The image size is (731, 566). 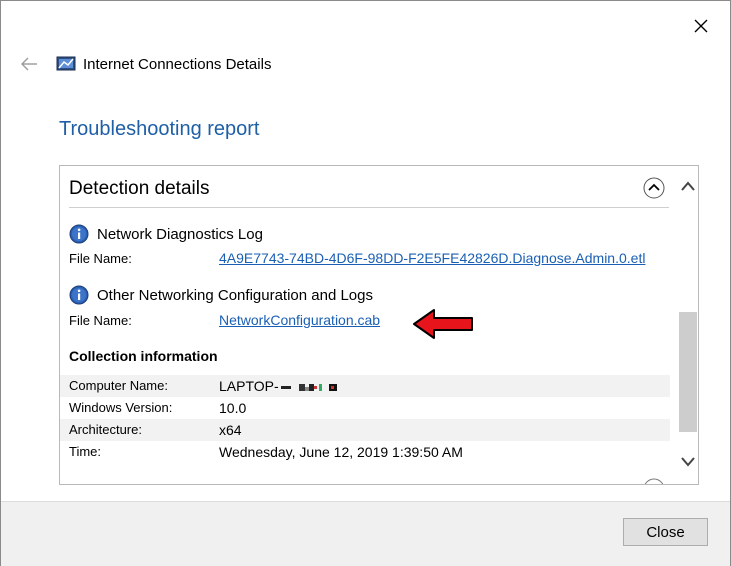 I want to click on section-network-diagnostics-log: Network Diagnostics Log, so click(x=166, y=234).